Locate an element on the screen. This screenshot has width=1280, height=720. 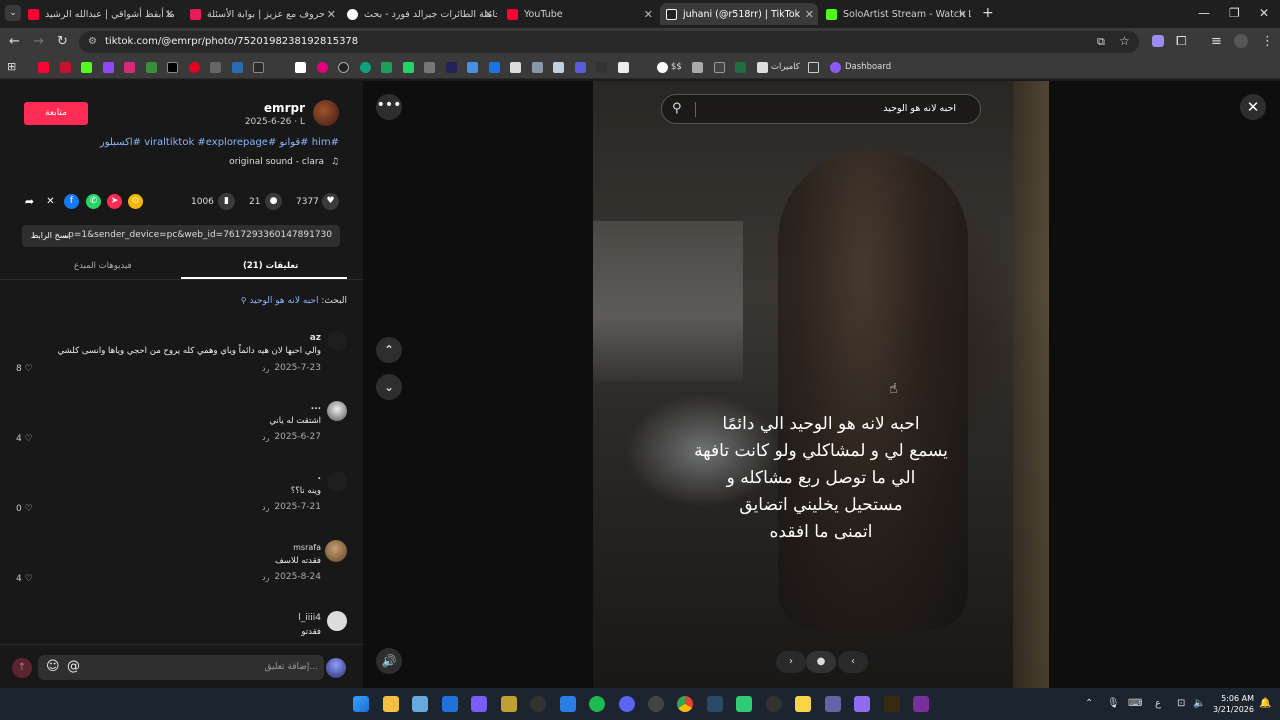
maximize-icon: ❐ is located at coordinates (1234, 13).